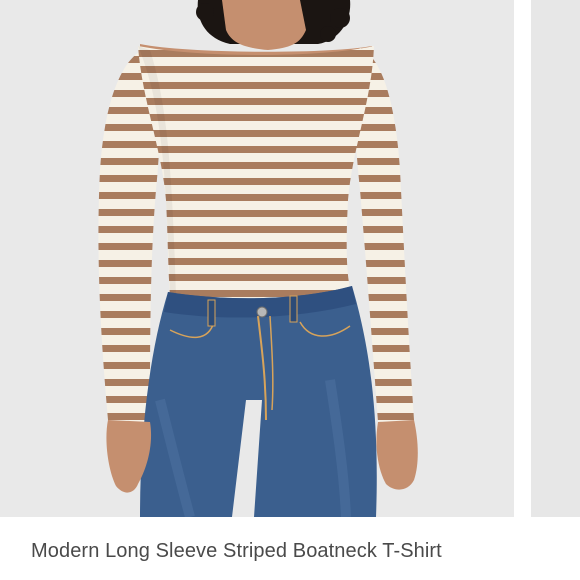 The height and width of the screenshot is (580, 580). I want to click on next-photo-preview, so click(555, 258).